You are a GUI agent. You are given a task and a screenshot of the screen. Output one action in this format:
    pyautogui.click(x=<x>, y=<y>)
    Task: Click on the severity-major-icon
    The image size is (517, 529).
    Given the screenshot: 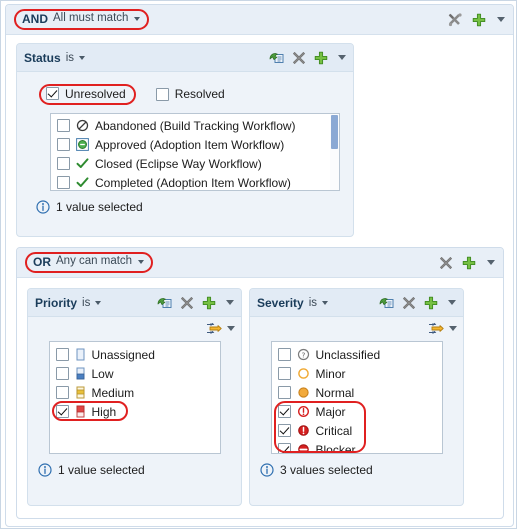 What is the action you would take?
    pyautogui.click(x=303, y=411)
    